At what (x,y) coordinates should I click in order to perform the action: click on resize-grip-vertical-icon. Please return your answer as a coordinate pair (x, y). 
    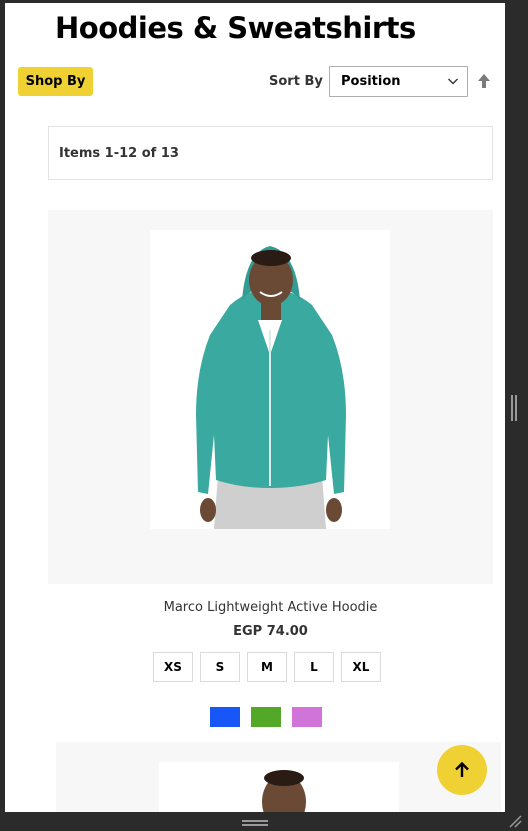
    Looking at the image, I should click on (514, 408).